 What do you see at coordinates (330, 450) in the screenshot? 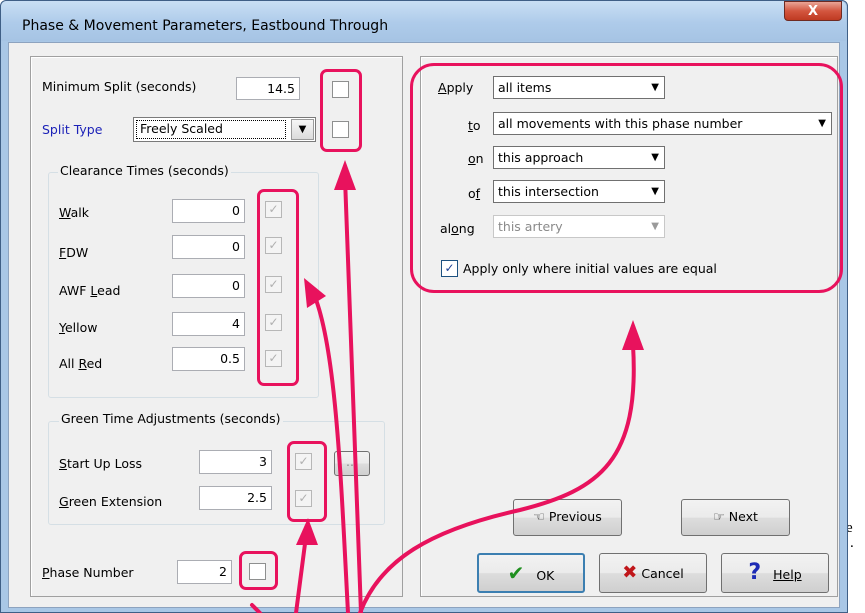
I see `arrow-to-clearance-checkboxes` at bounding box center [330, 450].